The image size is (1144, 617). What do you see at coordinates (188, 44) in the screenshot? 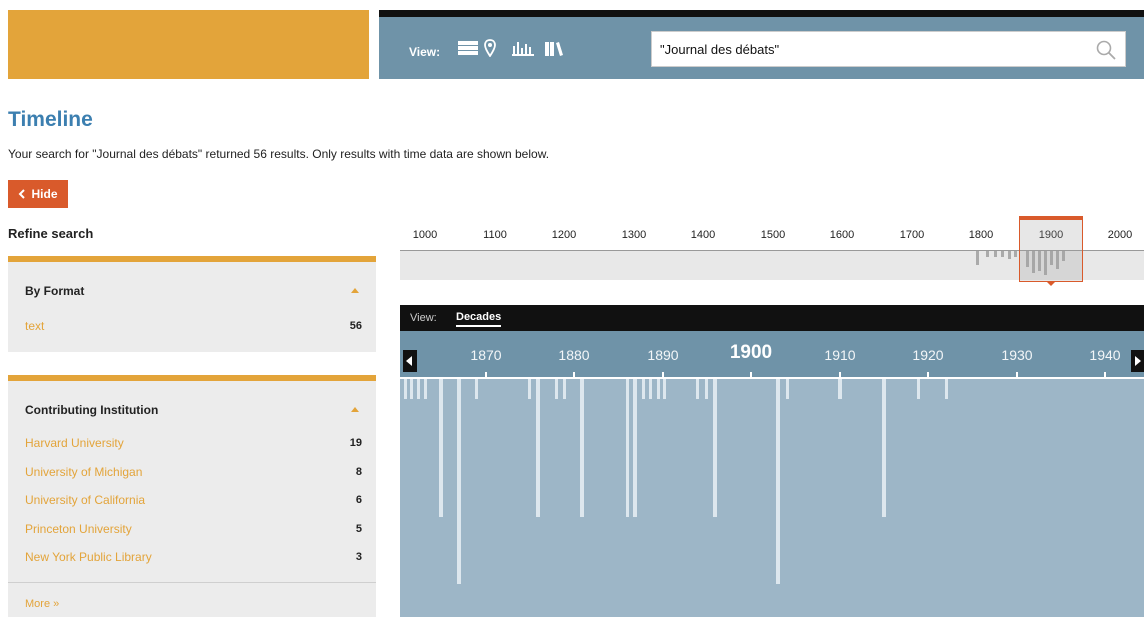
I see `logo-block` at bounding box center [188, 44].